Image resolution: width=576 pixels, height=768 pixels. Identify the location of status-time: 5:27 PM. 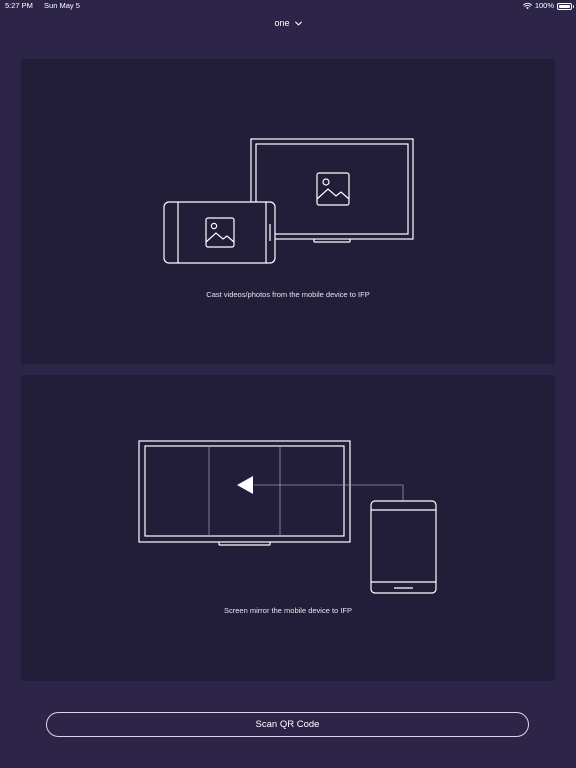
(19, 5).